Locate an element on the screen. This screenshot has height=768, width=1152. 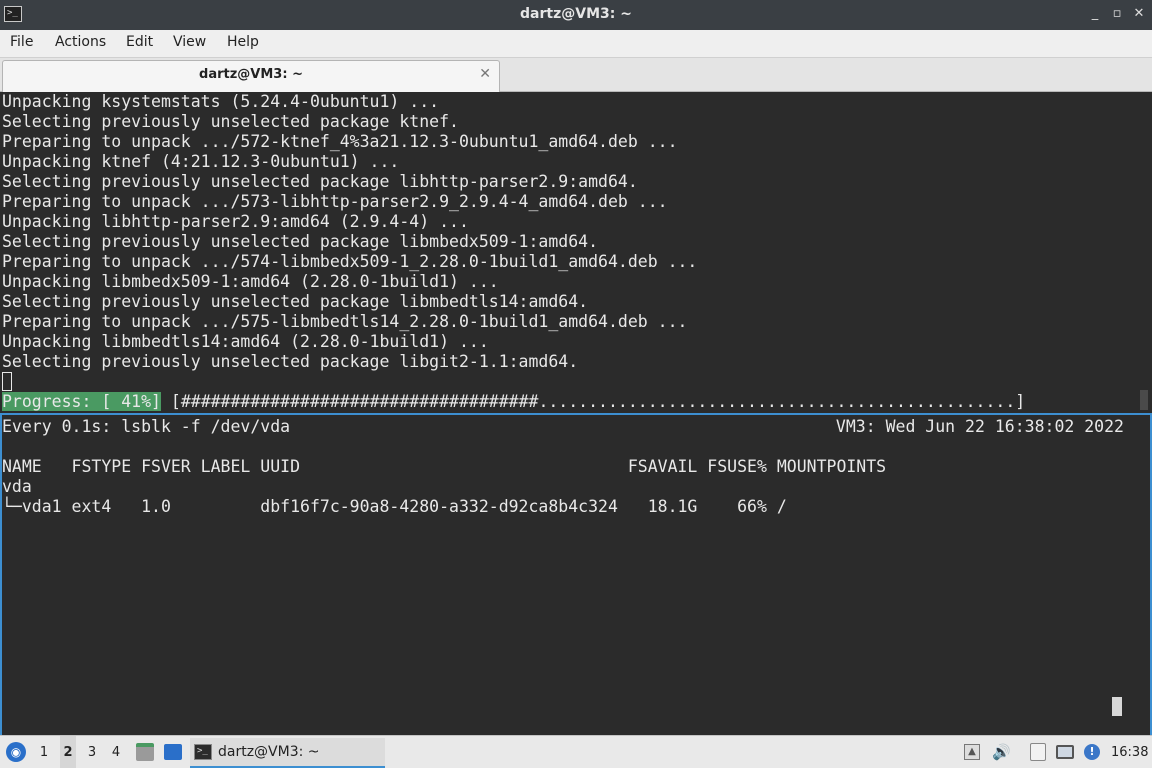
show-desktop-icon is located at coordinates (173, 752).